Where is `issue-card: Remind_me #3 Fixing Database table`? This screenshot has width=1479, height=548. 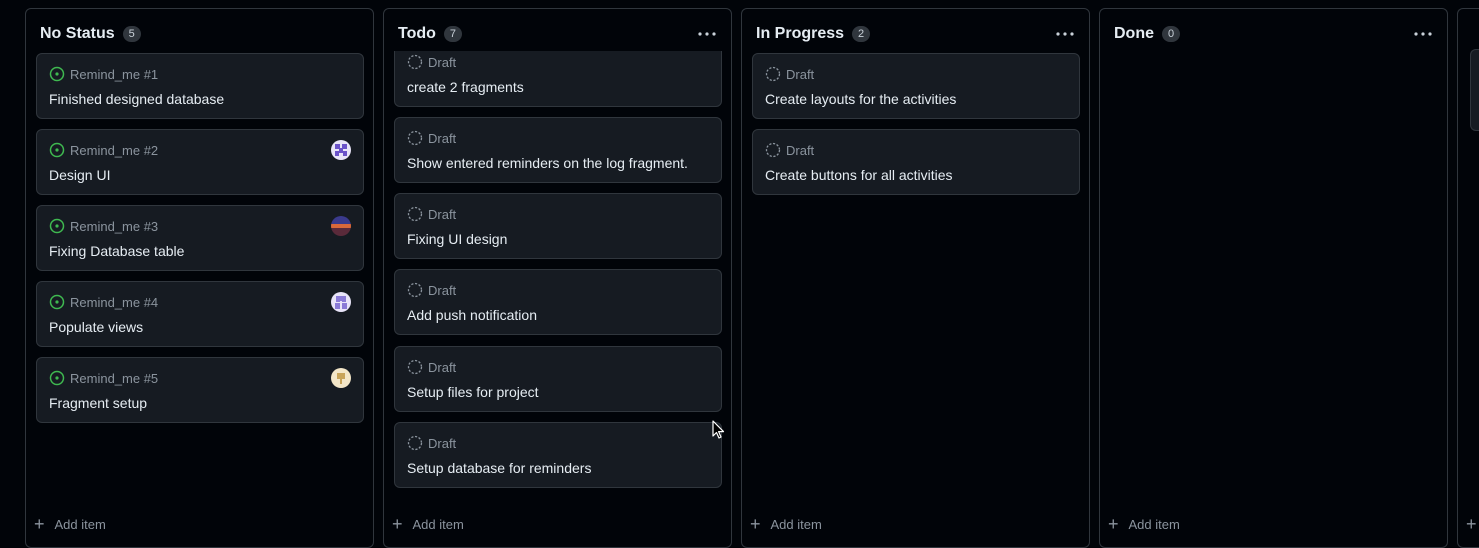
issue-card: Remind_me #3 Fixing Database table is located at coordinates (200, 238).